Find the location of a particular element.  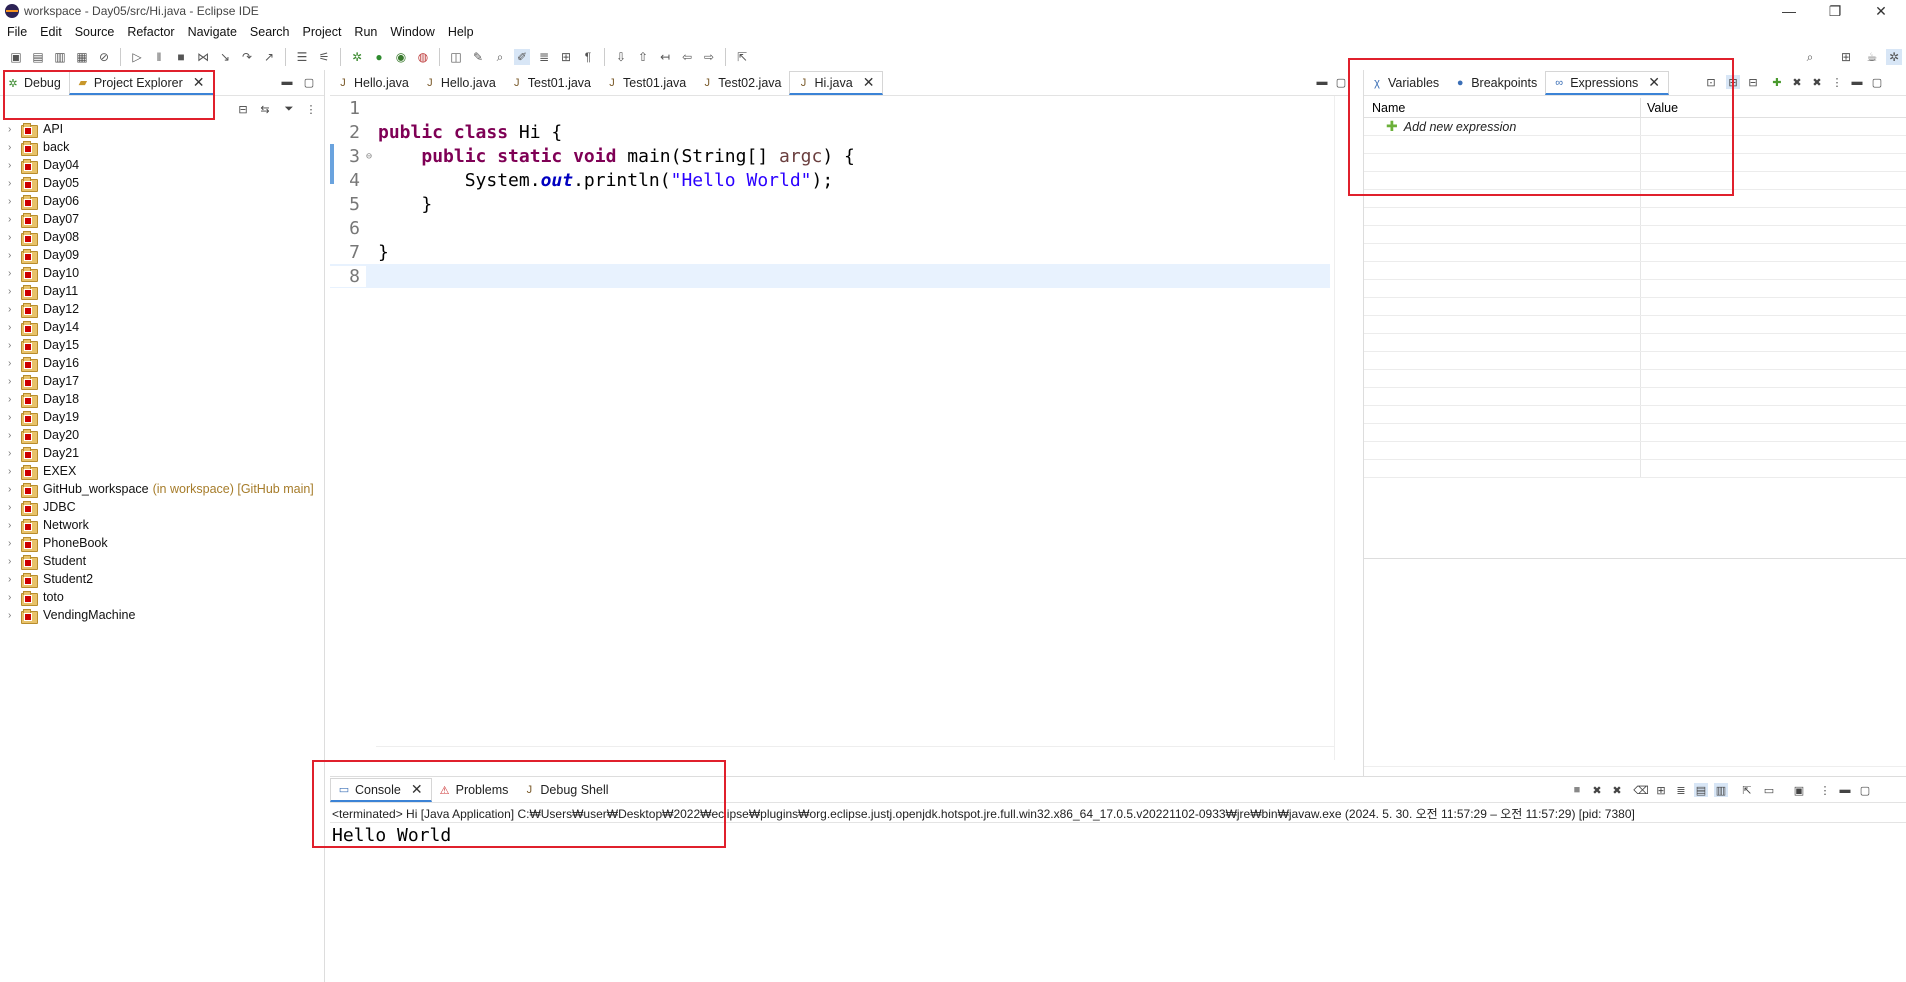

project-tree-item: › Day18 is located at coordinates (162, 399).